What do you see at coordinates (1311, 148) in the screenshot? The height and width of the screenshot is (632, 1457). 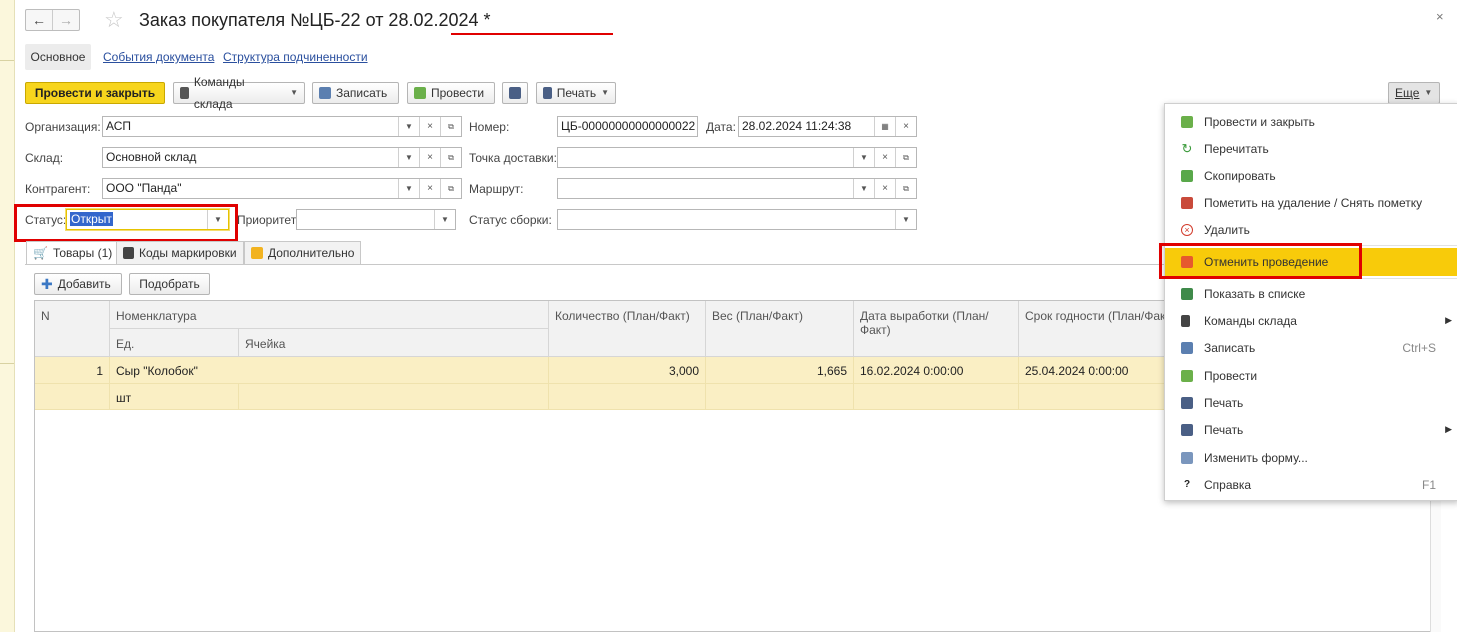 I see `menu-item-reload: ↻ Перечитать` at bounding box center [1311, 148].